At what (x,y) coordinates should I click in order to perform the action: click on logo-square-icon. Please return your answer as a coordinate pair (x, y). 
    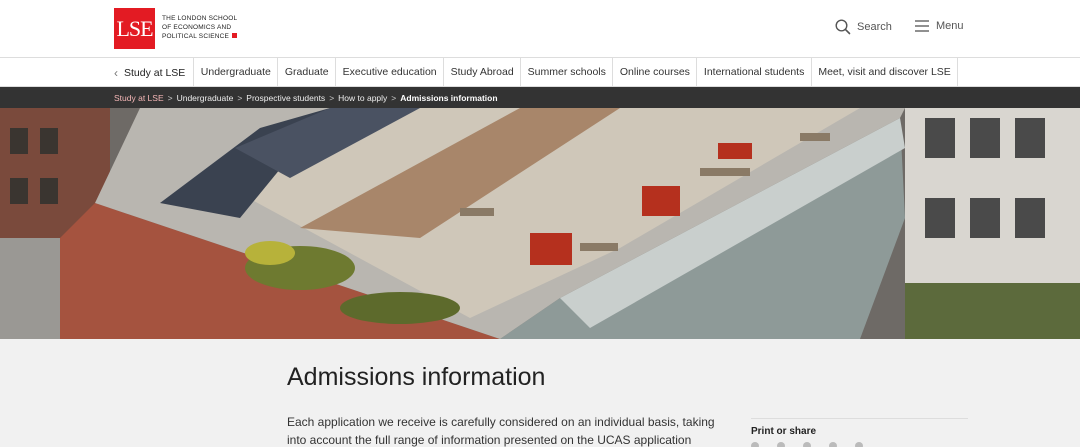
    Looking at the image, I should click on (235, 35).